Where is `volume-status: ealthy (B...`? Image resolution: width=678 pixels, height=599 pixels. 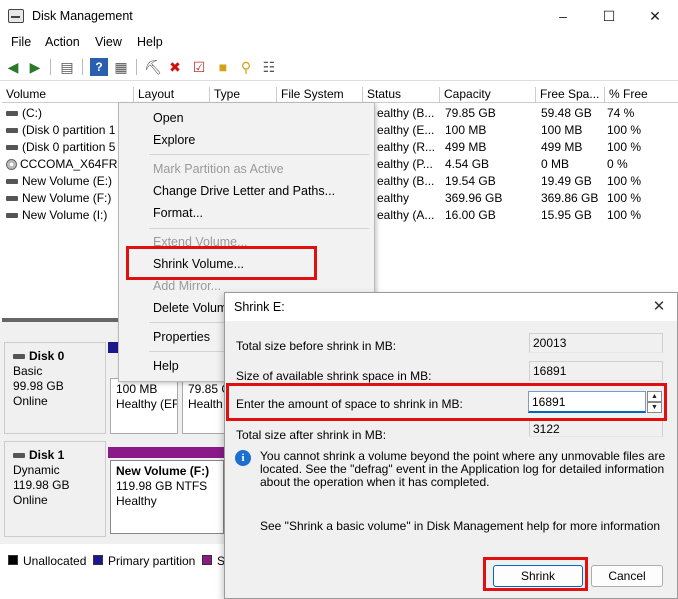 volume-status: ealthy (B... is located at coordinates (406, 113).